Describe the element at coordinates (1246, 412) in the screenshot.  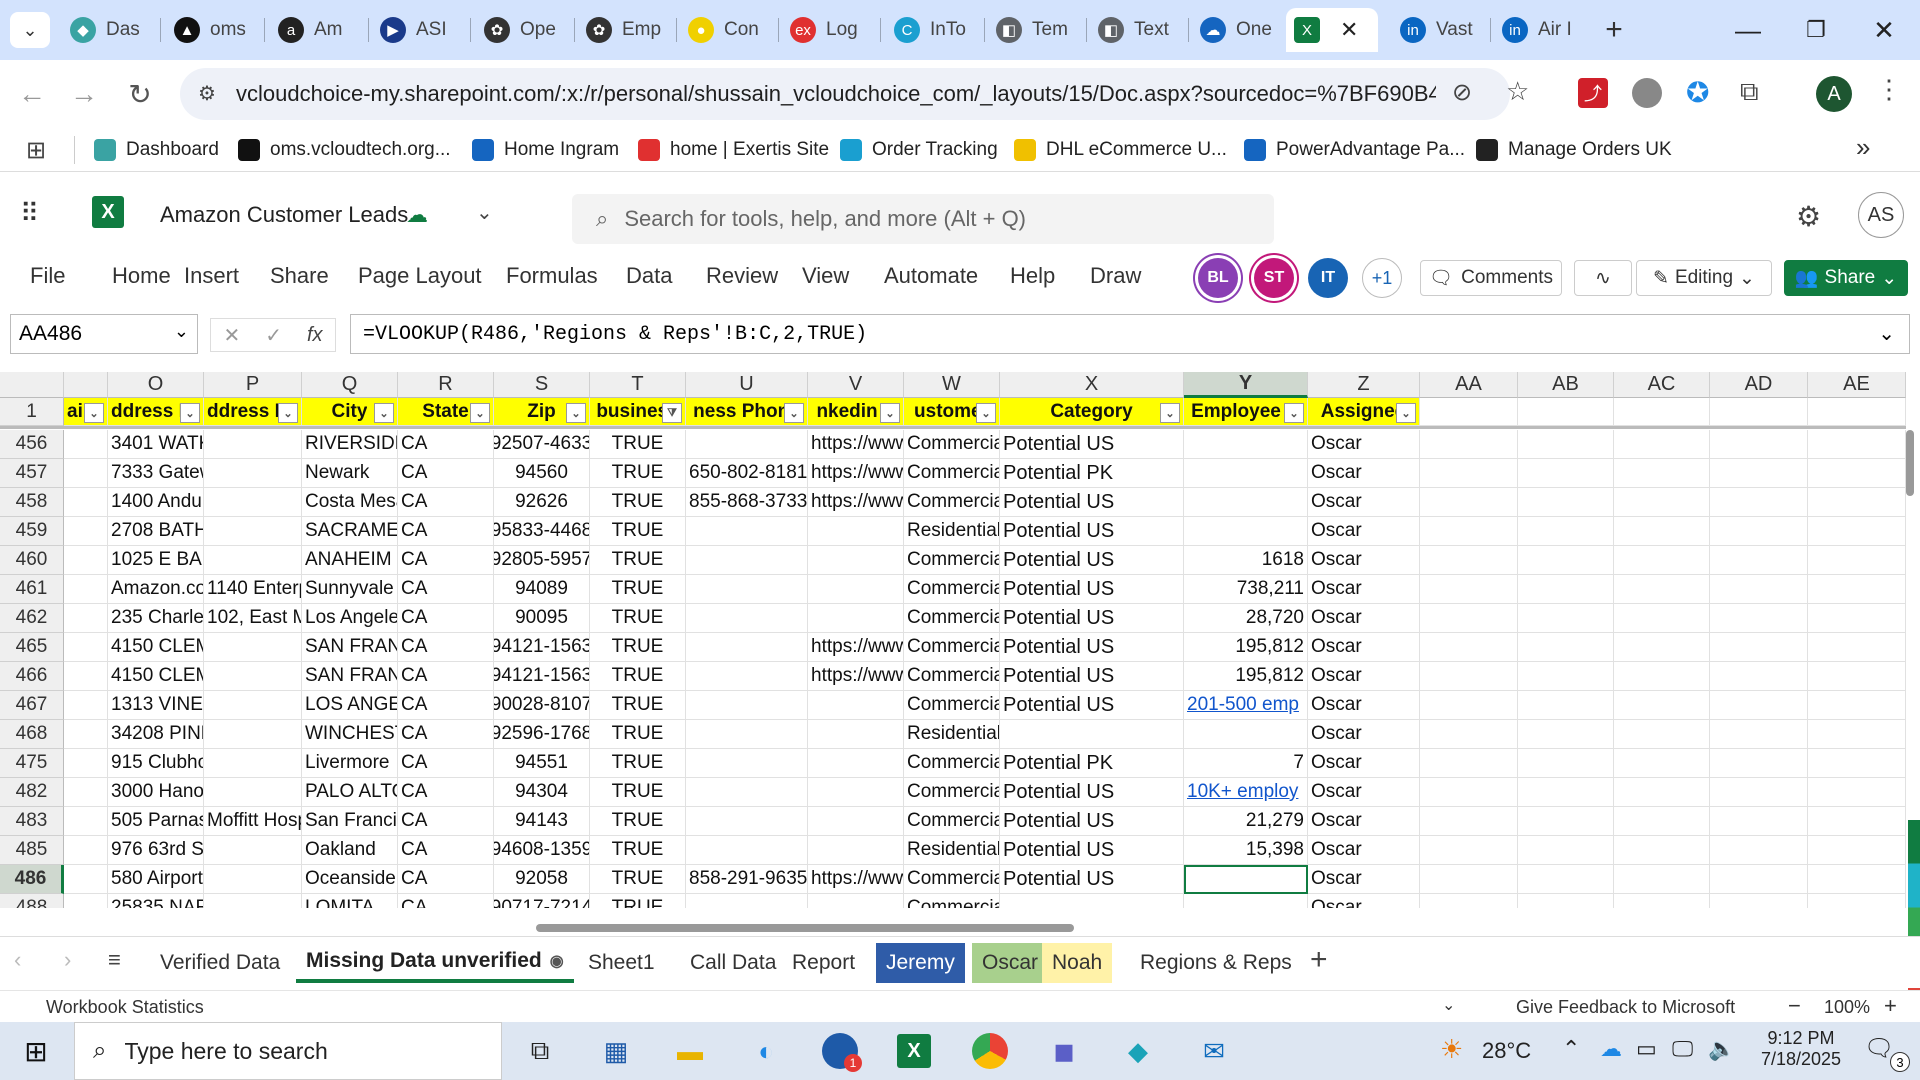
I see `header-cell: Employee C ⌄` at that location.